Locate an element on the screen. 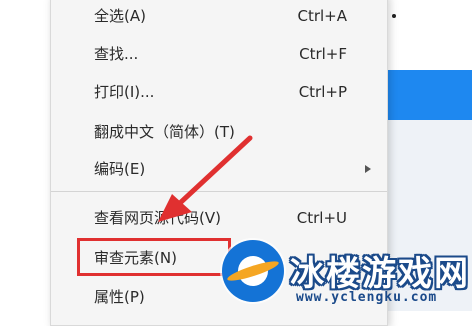 The width and height of the screenshot is (472, 326). watermark-logo-icon is located at coordinates (253, 271).